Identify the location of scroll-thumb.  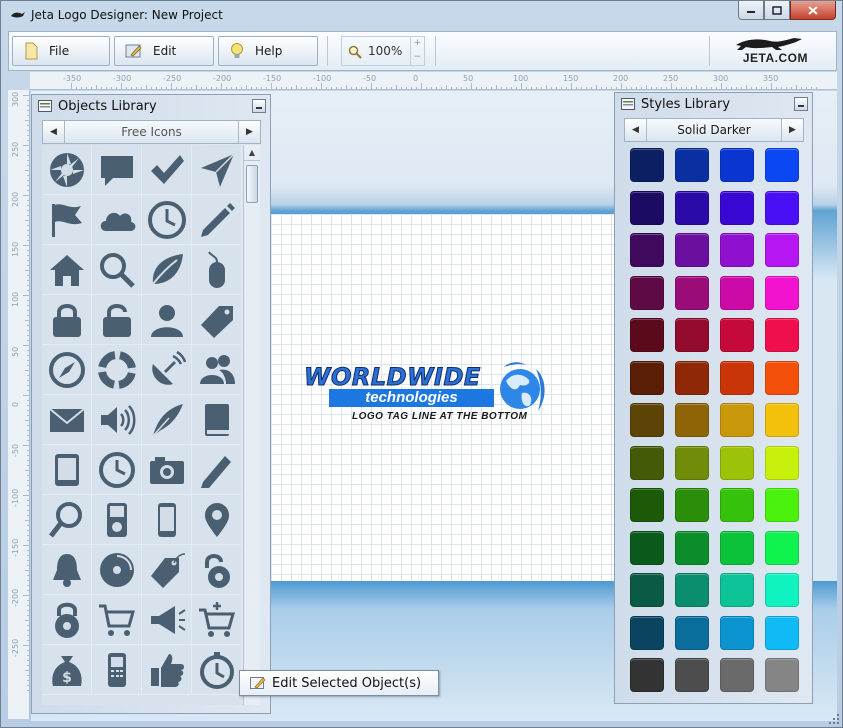
(252, 184).